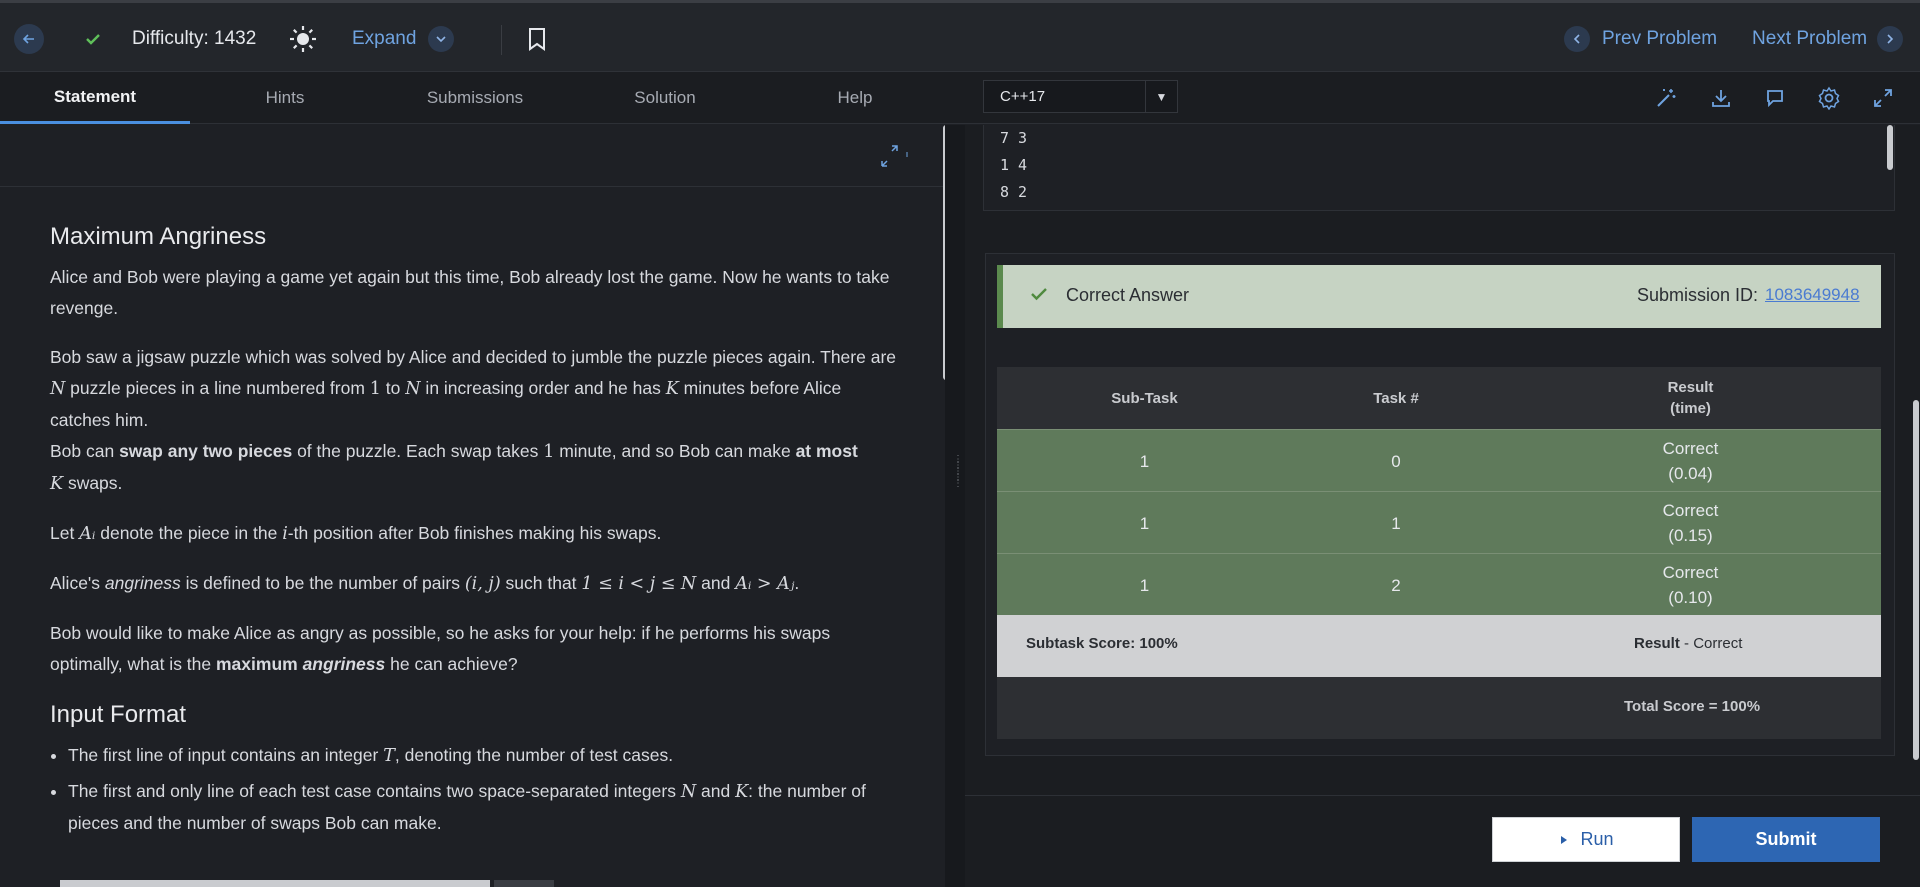 The image size is (1920, 887). I want to click on input-format-heading: Input Format, so click(118, 714).